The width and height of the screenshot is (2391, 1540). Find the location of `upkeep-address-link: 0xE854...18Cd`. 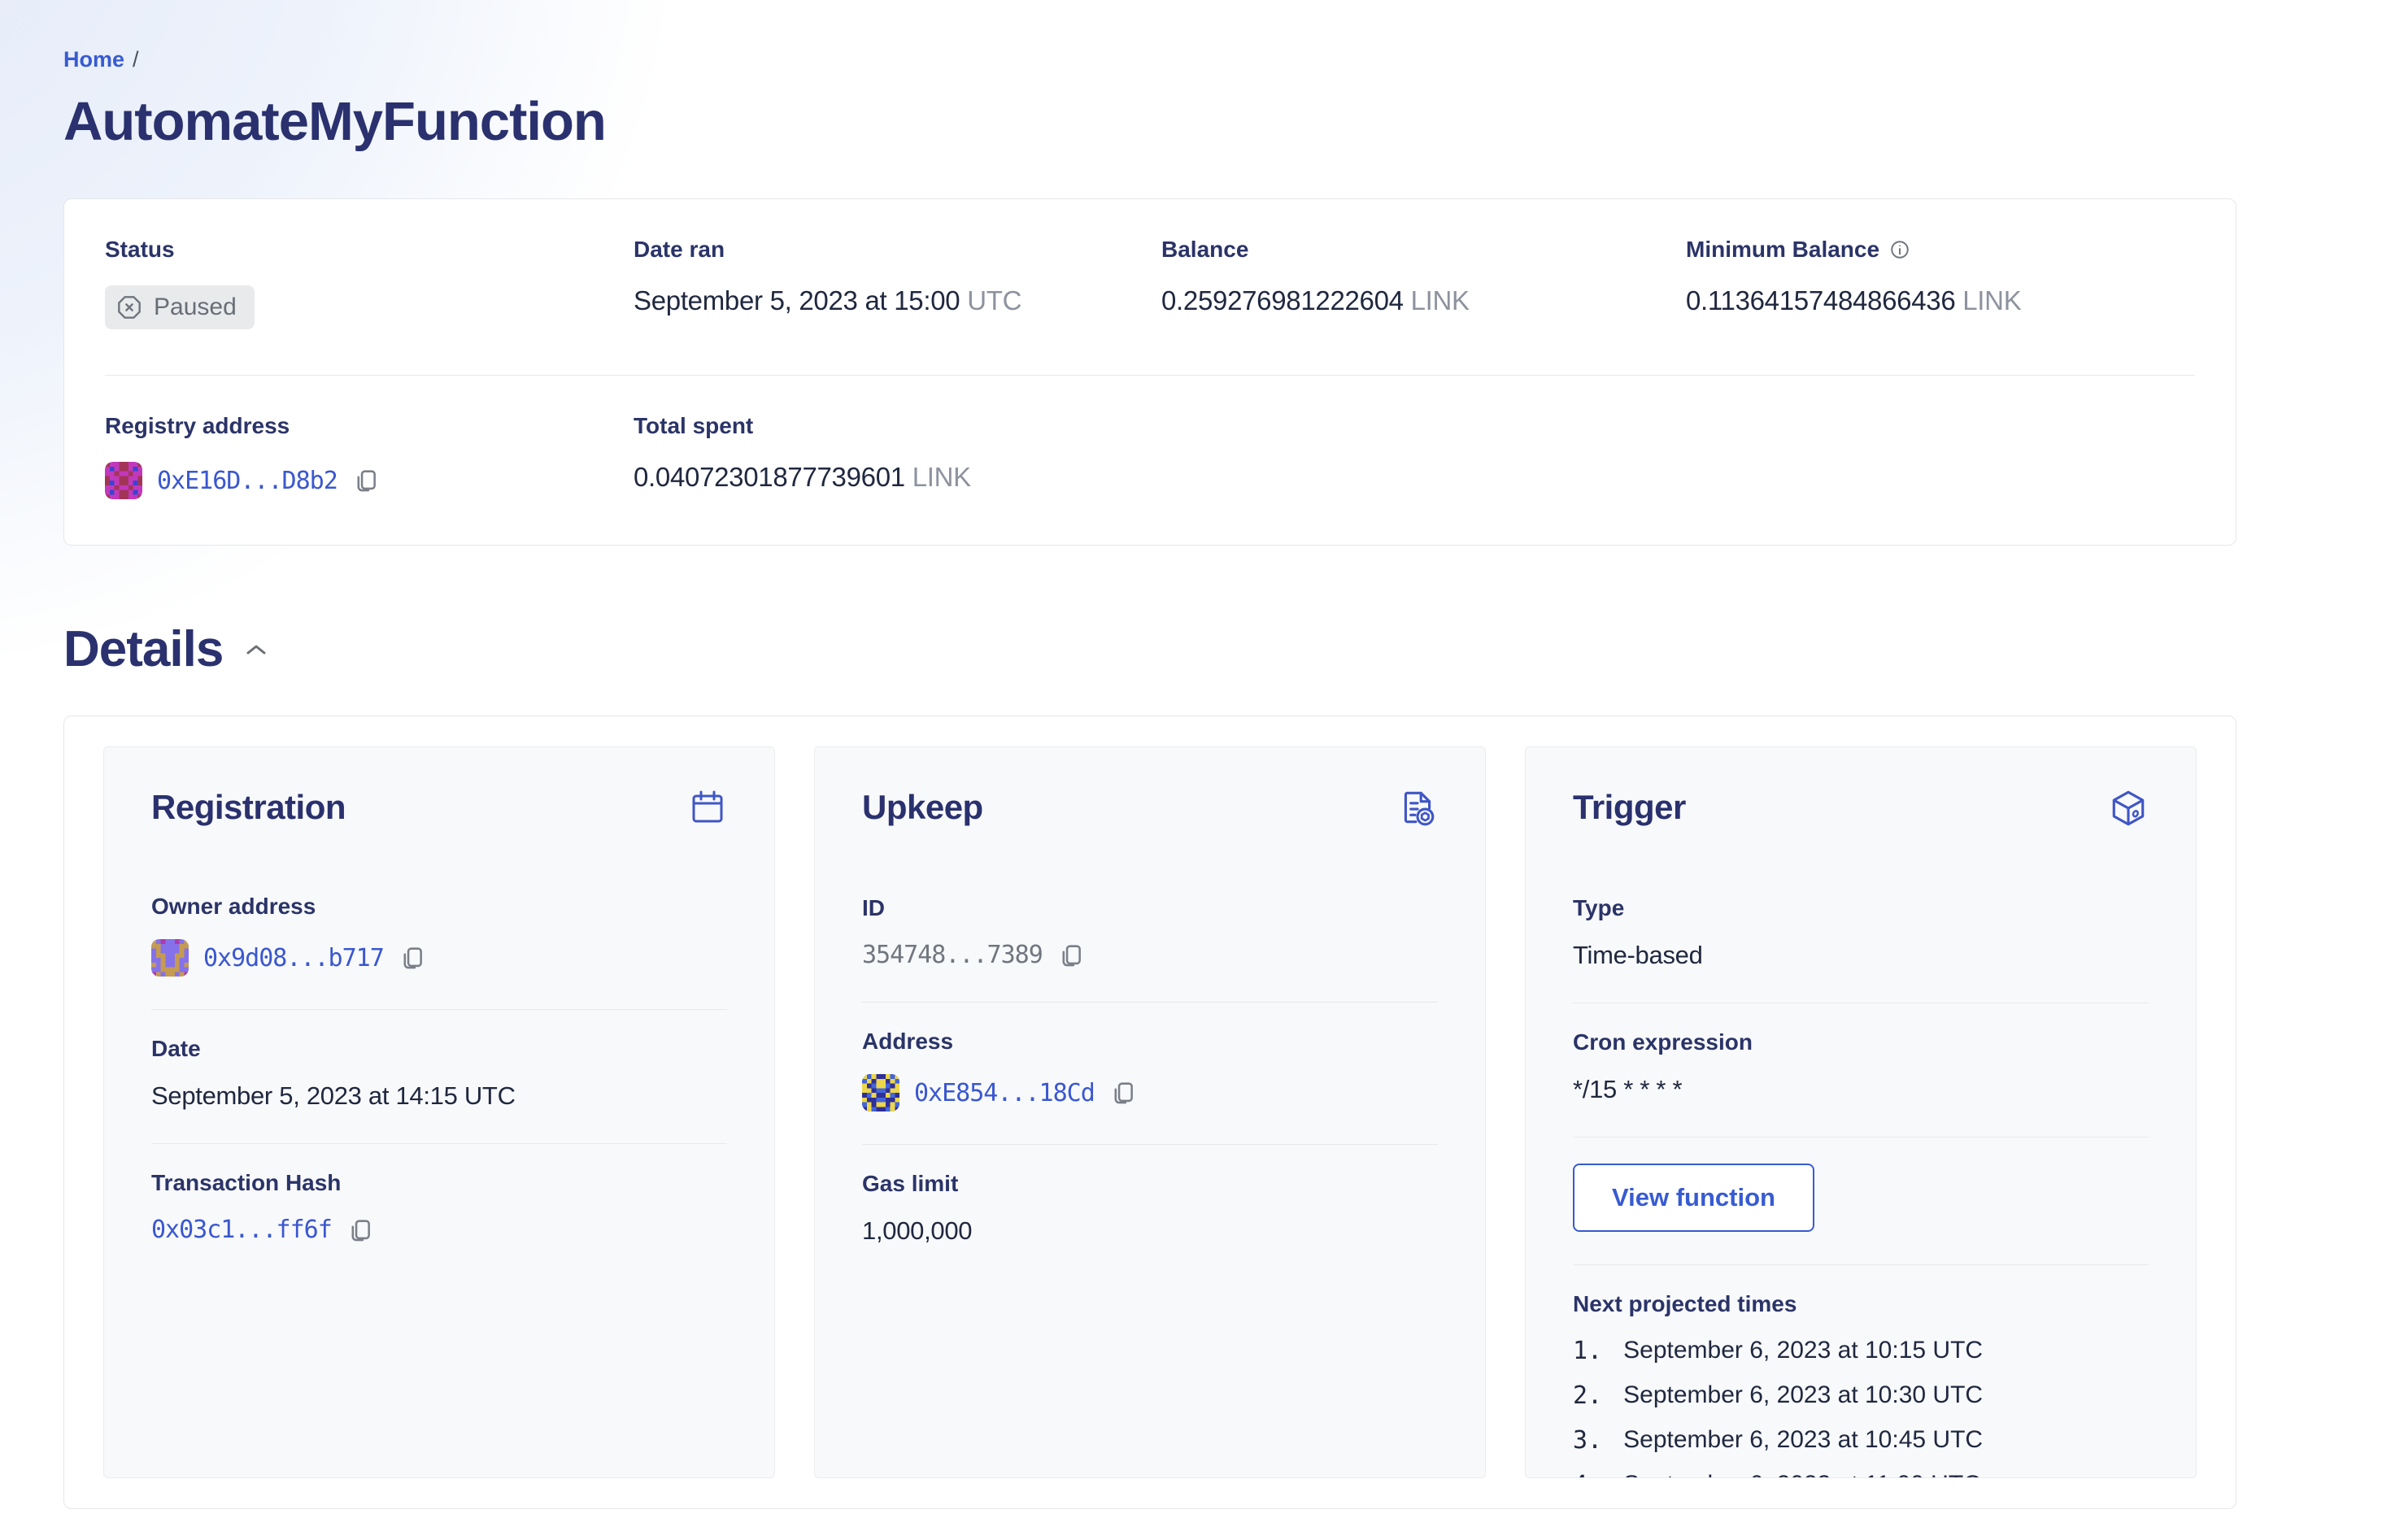

upkeep-address-link: 0xE854...18Cd is located at coordinates (1004, 1093).